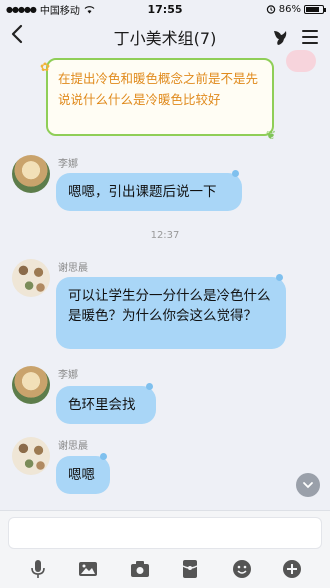 This screenshot has height=588, width=330. What do you see at coordinates (165, 569) in the screenshot?
I see `input-toolbar` at bounding box center [165, 569].